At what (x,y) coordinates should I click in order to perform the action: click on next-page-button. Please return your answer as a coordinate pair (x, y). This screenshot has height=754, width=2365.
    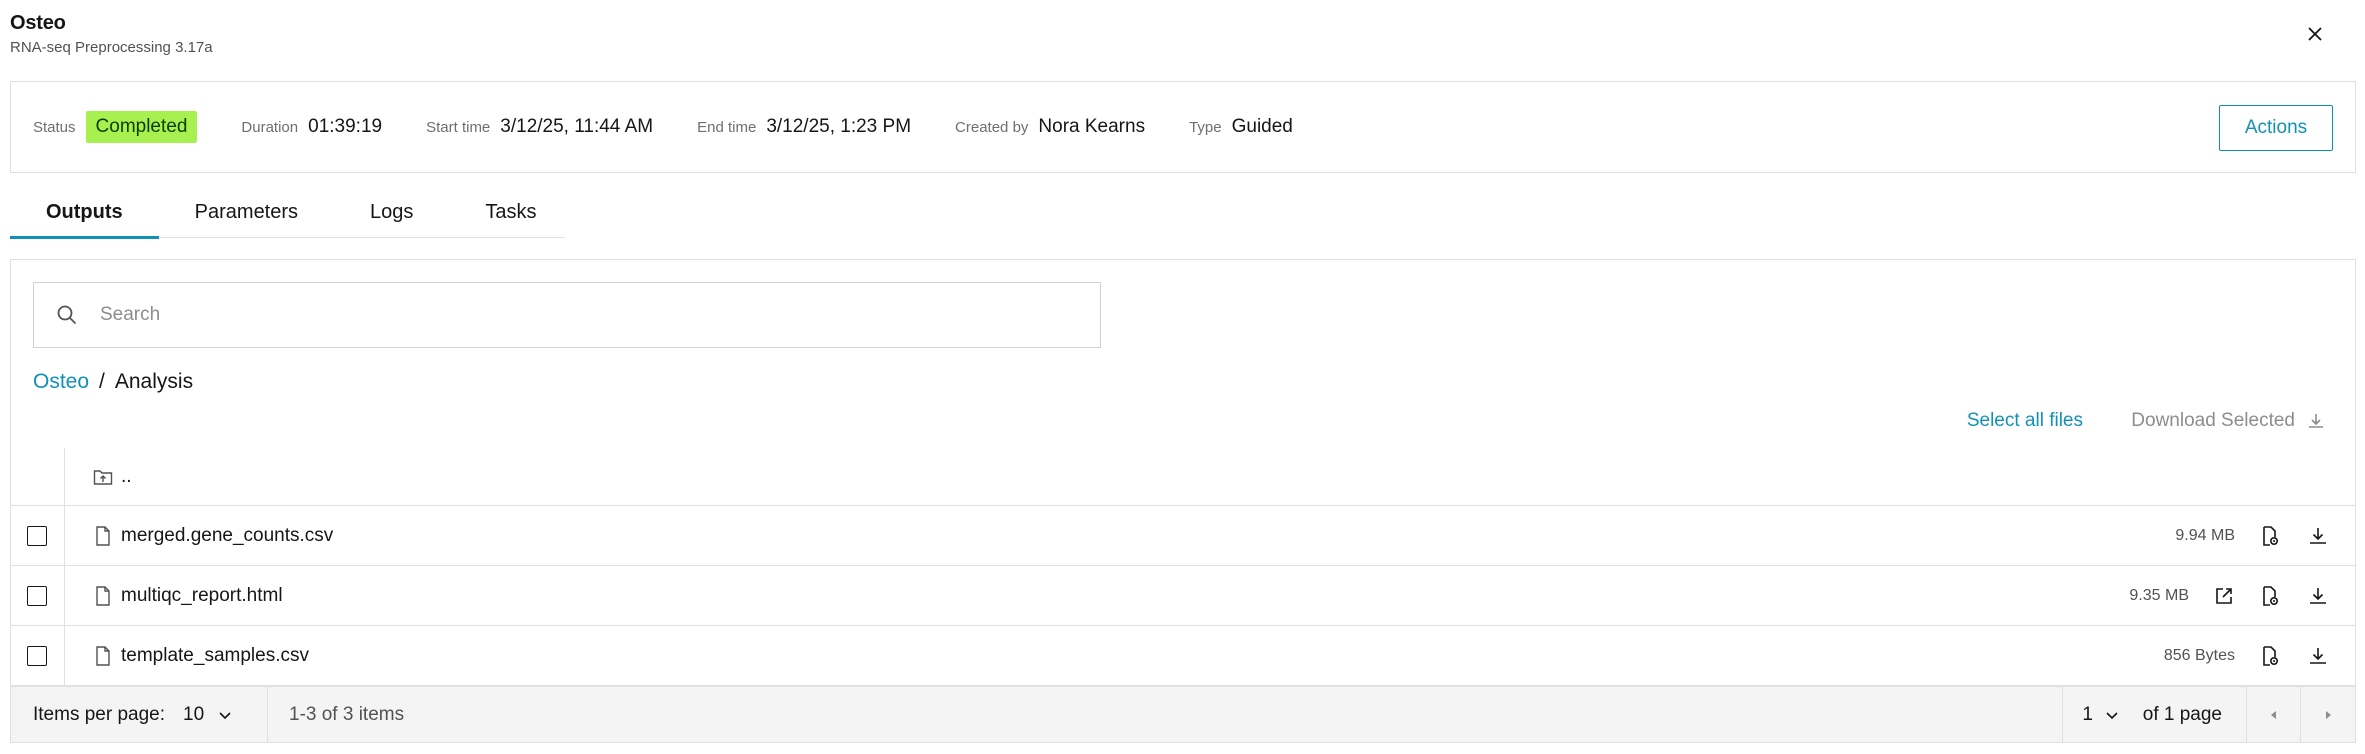
    Looking at the image, I should click on (2328, 715).